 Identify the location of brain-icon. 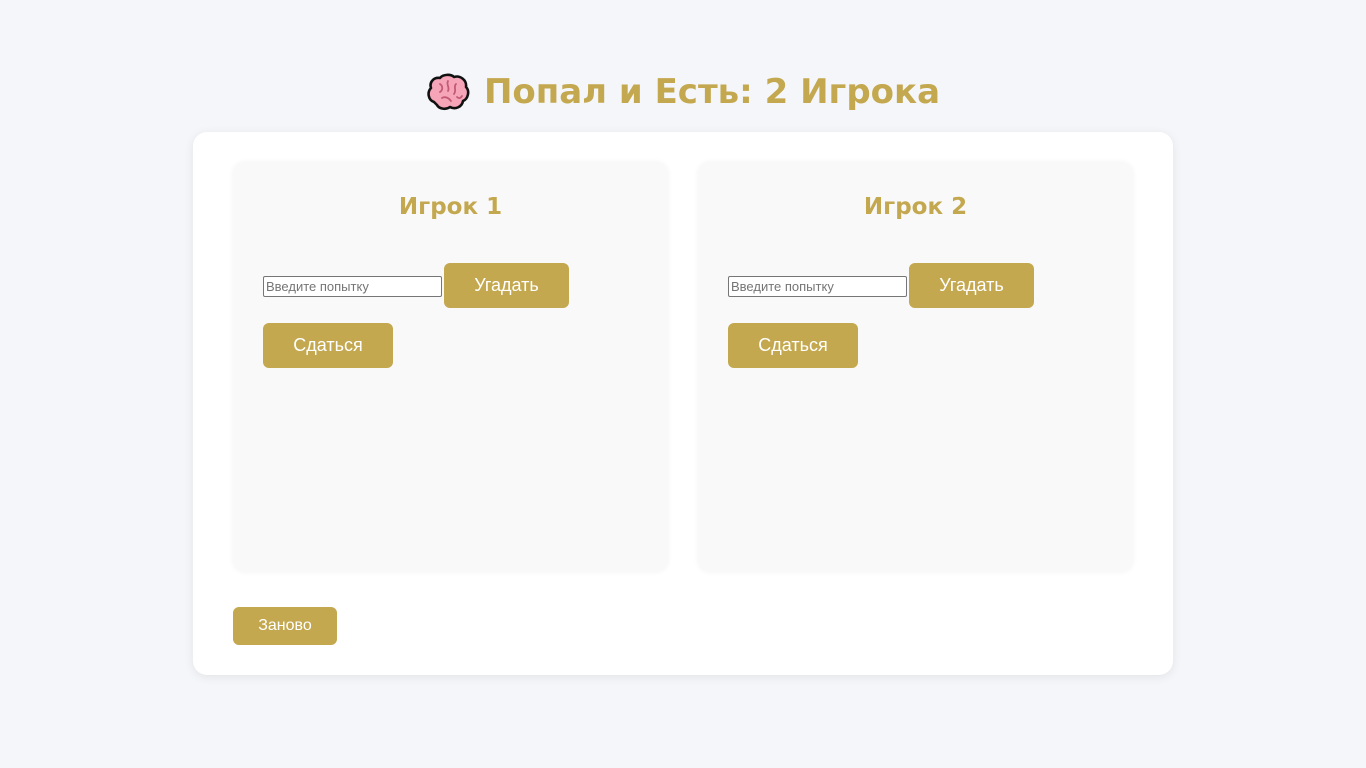
(448, 92).